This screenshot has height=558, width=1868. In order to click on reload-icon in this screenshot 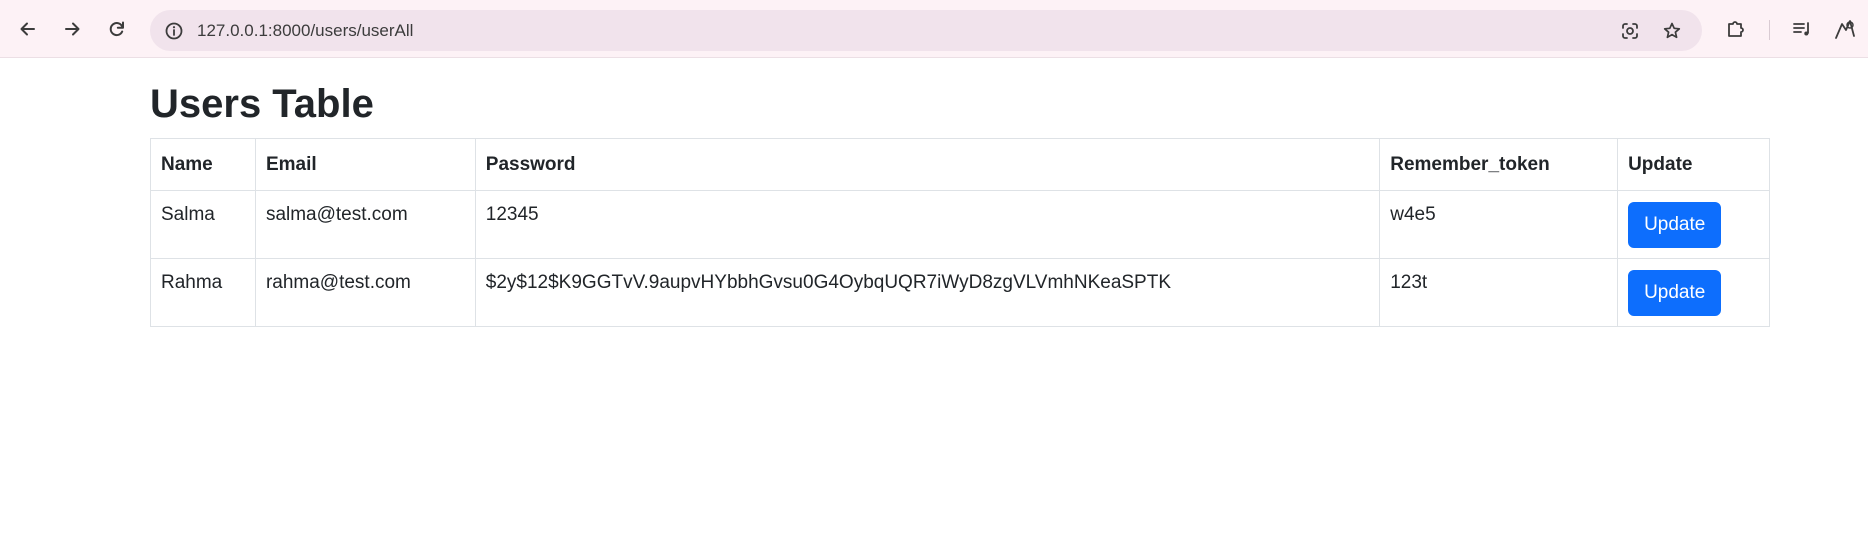, I will do `click(116, 28)`.